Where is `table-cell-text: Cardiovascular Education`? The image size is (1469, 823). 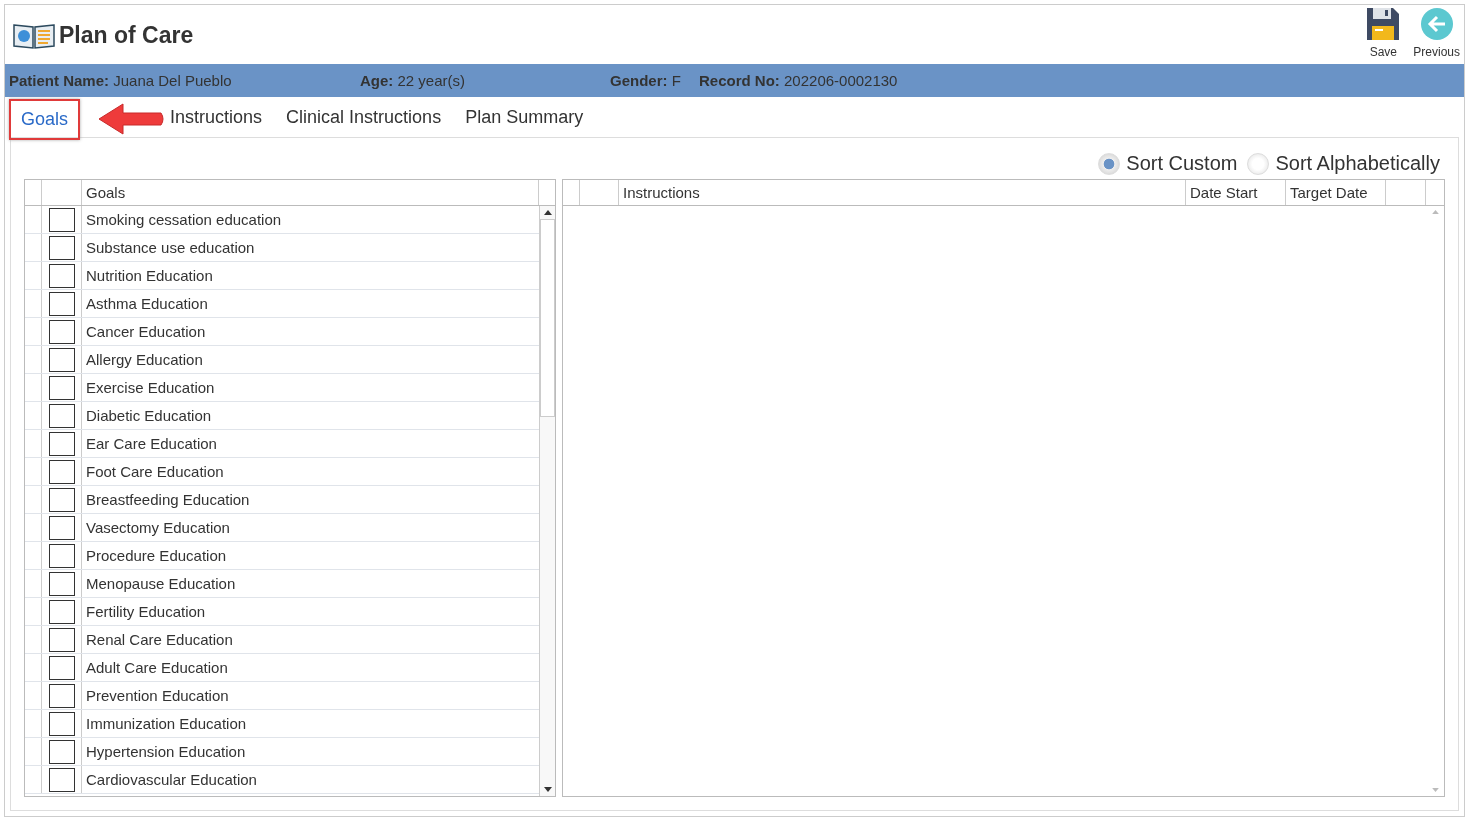
table-cell-text: Cardiovascular Education is located at coordinates (171, 780).